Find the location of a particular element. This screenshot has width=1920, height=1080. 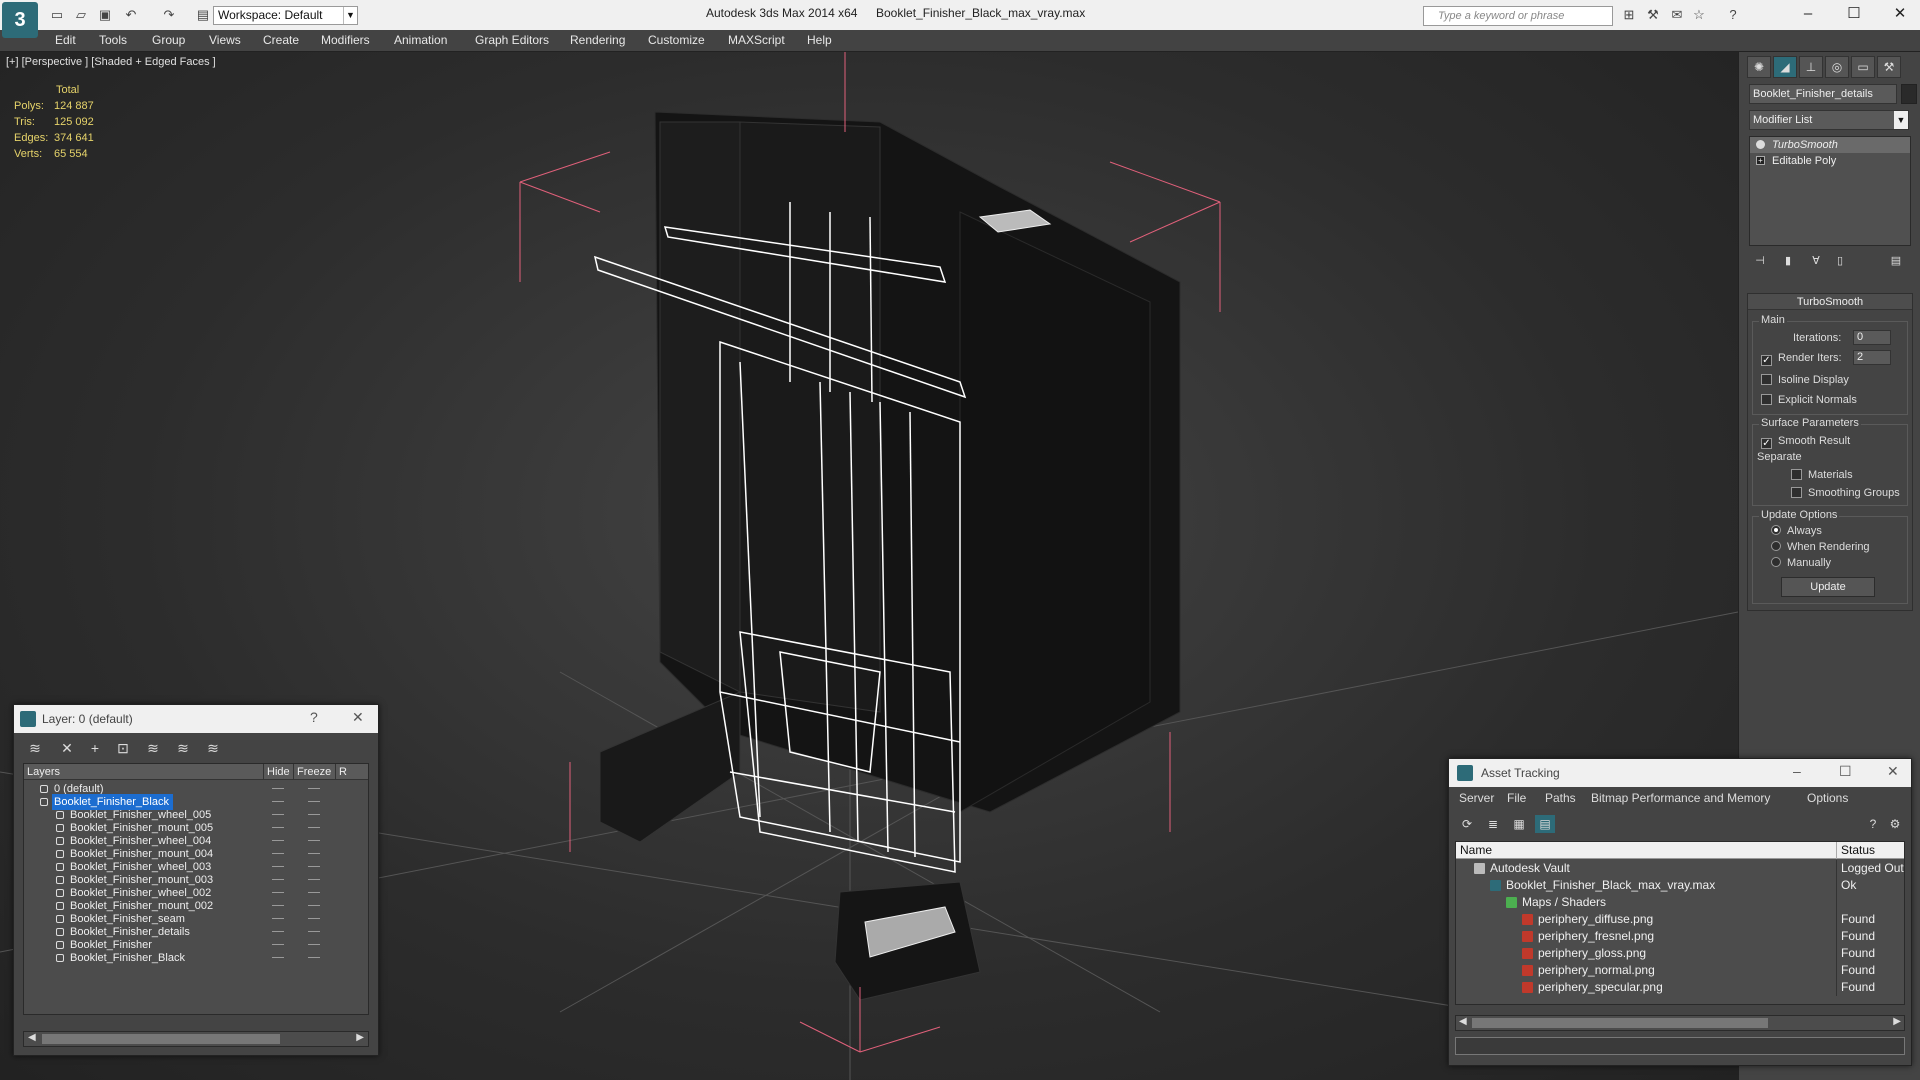

menu-group: Group is located at coordinates (168, 40).